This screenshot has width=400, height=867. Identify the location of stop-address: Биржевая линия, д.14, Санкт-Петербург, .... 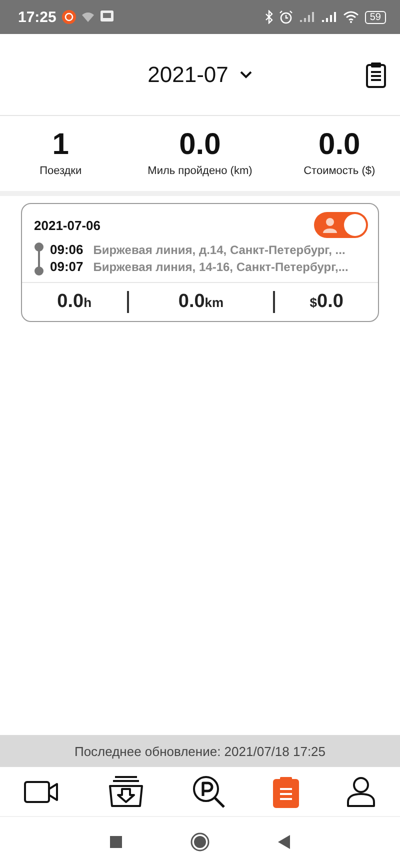
(219, 250).